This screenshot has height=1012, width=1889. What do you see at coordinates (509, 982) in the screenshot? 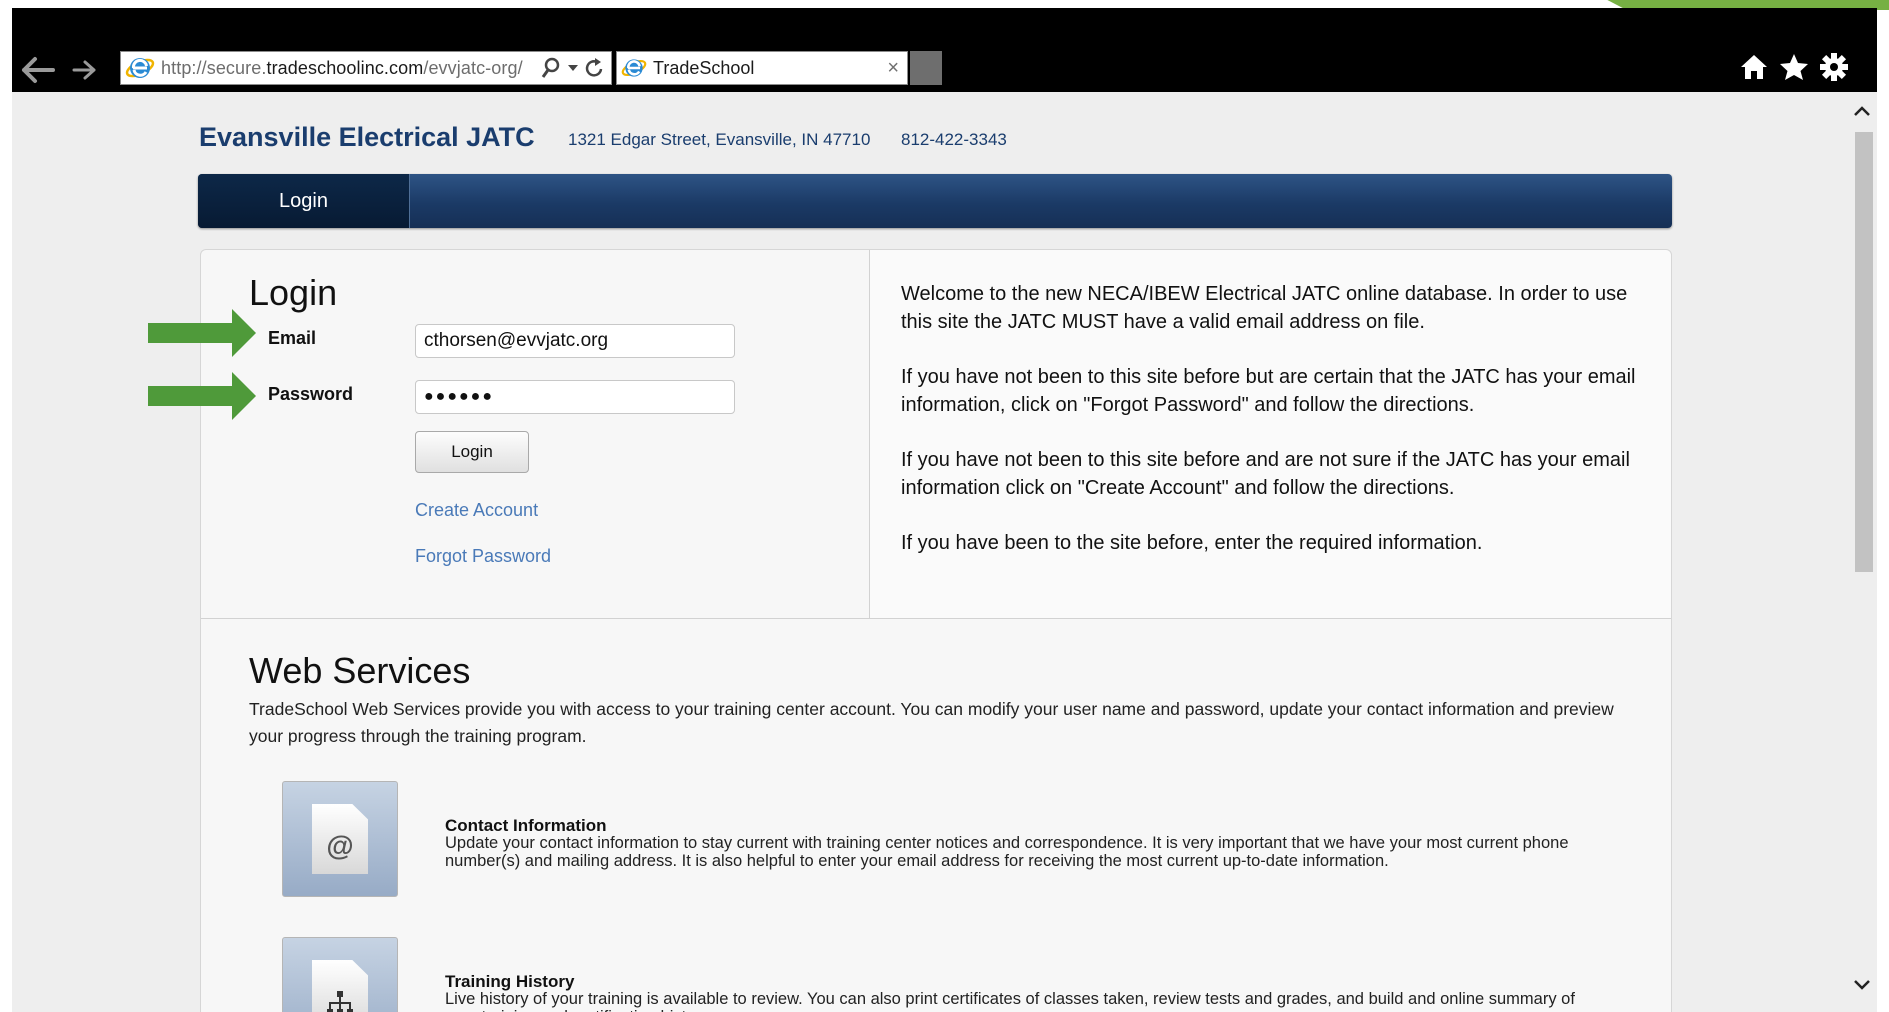
I see `training-history-title: Training History` at bounding box center [509, 982].